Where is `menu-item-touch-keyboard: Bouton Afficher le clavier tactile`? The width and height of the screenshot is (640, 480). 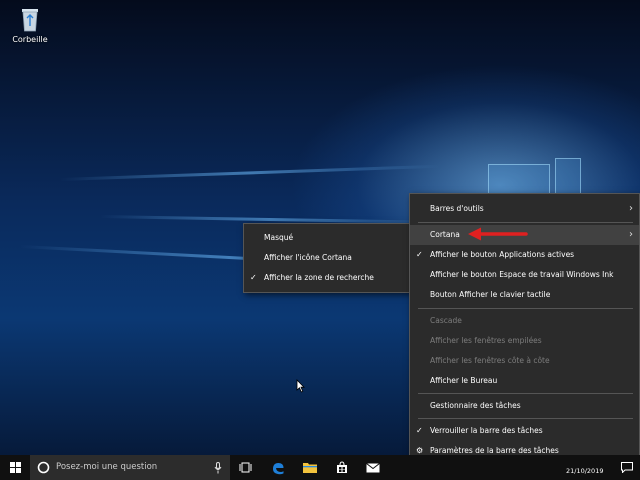 menu-item-touch-keyboard: Bouton Afficher le clavier tactile is located at coordinates (524, 295).